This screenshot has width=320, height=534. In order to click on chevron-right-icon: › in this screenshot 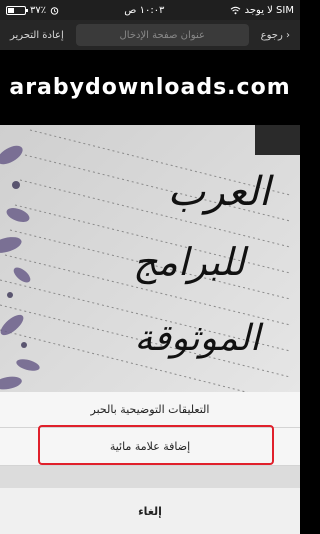, I will do `click(288, 35)`.